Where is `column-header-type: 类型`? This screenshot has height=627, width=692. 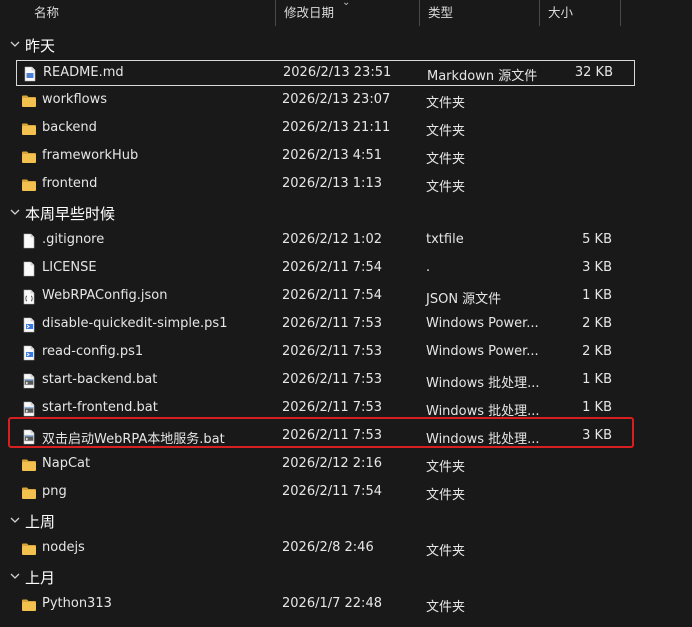
column-header-type: 类型 is located at coordinates (479, 13).